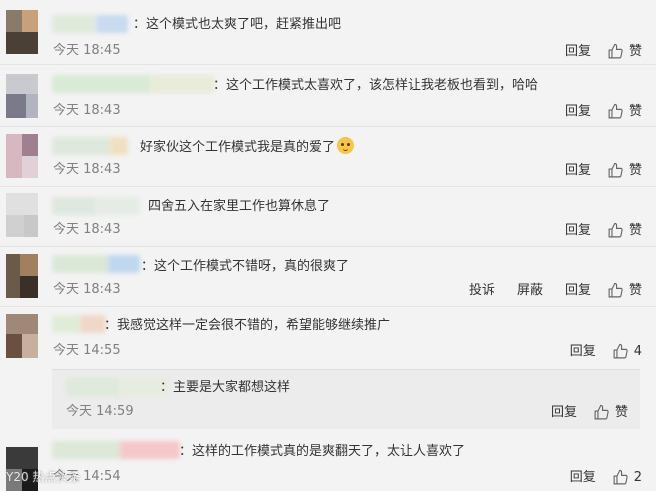 This screenshot has width=656, height=491. What do you see at coordinates (247, 325) in the screenshot?
I see `comment-text: ：我感觉这样一定会很不错的，希望能够继续推广` at bounding box center [247, 325].